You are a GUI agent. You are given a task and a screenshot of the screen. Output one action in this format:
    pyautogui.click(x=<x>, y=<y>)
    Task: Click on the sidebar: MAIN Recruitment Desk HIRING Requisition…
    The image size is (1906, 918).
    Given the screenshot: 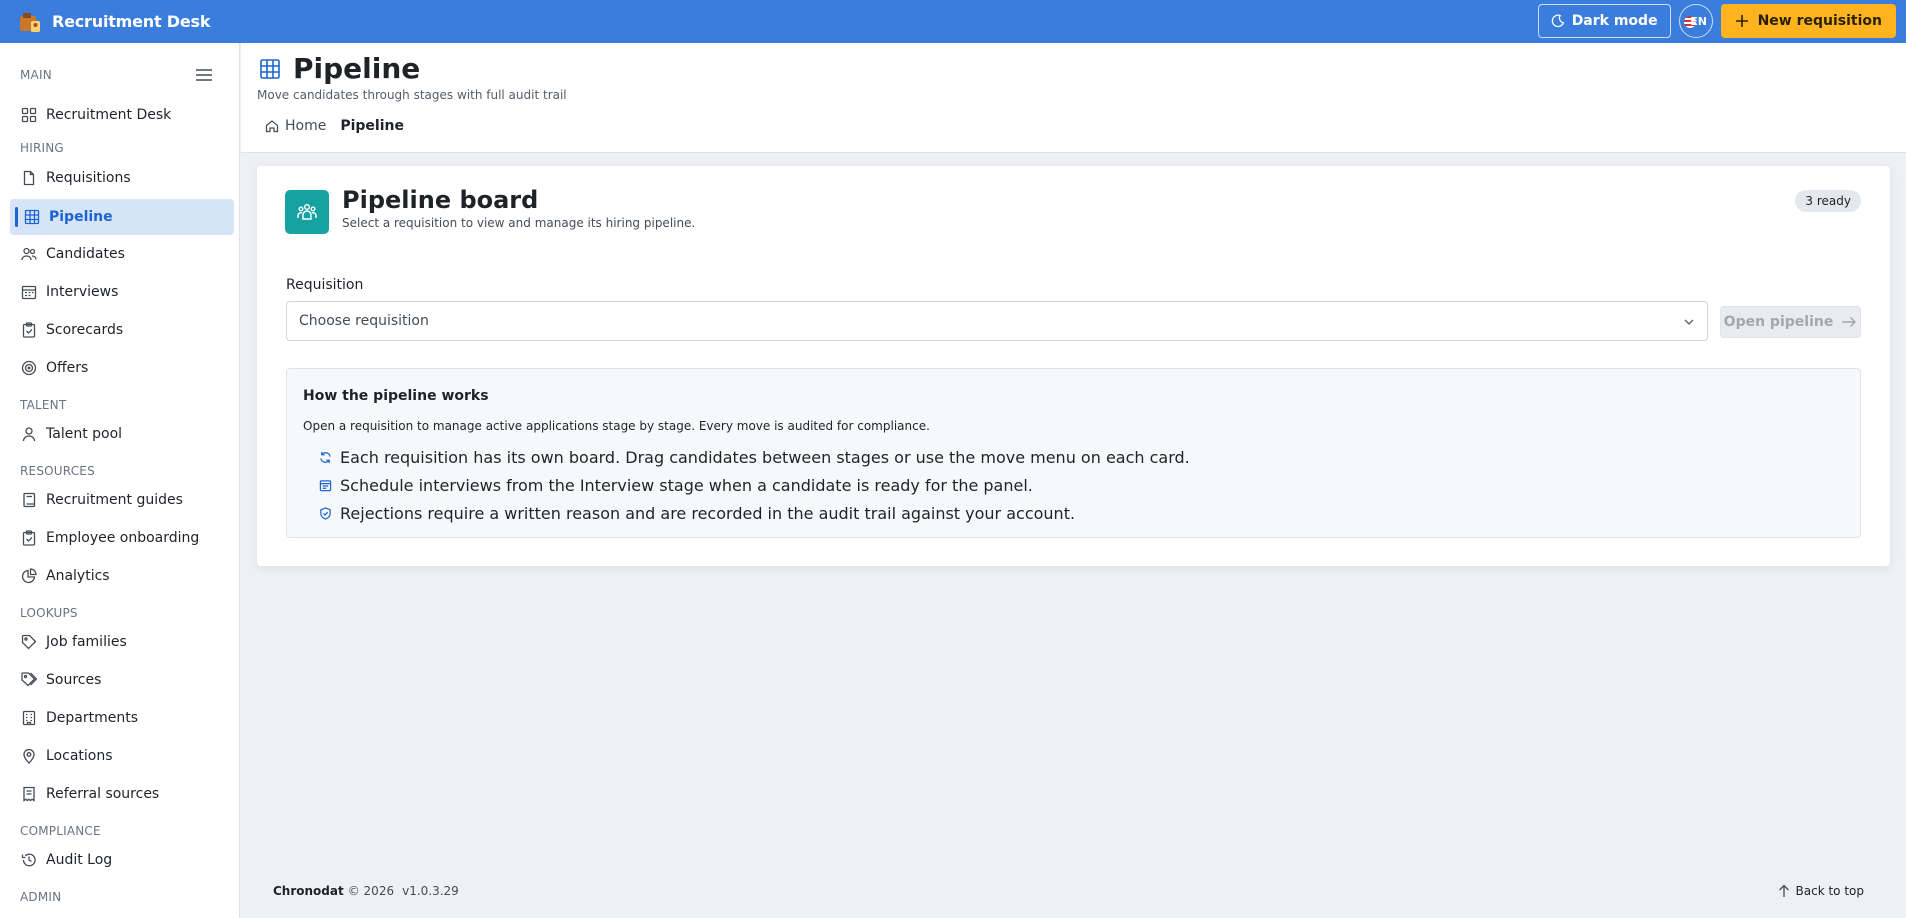 What is the action you would take?
    pyautogui.click(x=120, y=480)
    